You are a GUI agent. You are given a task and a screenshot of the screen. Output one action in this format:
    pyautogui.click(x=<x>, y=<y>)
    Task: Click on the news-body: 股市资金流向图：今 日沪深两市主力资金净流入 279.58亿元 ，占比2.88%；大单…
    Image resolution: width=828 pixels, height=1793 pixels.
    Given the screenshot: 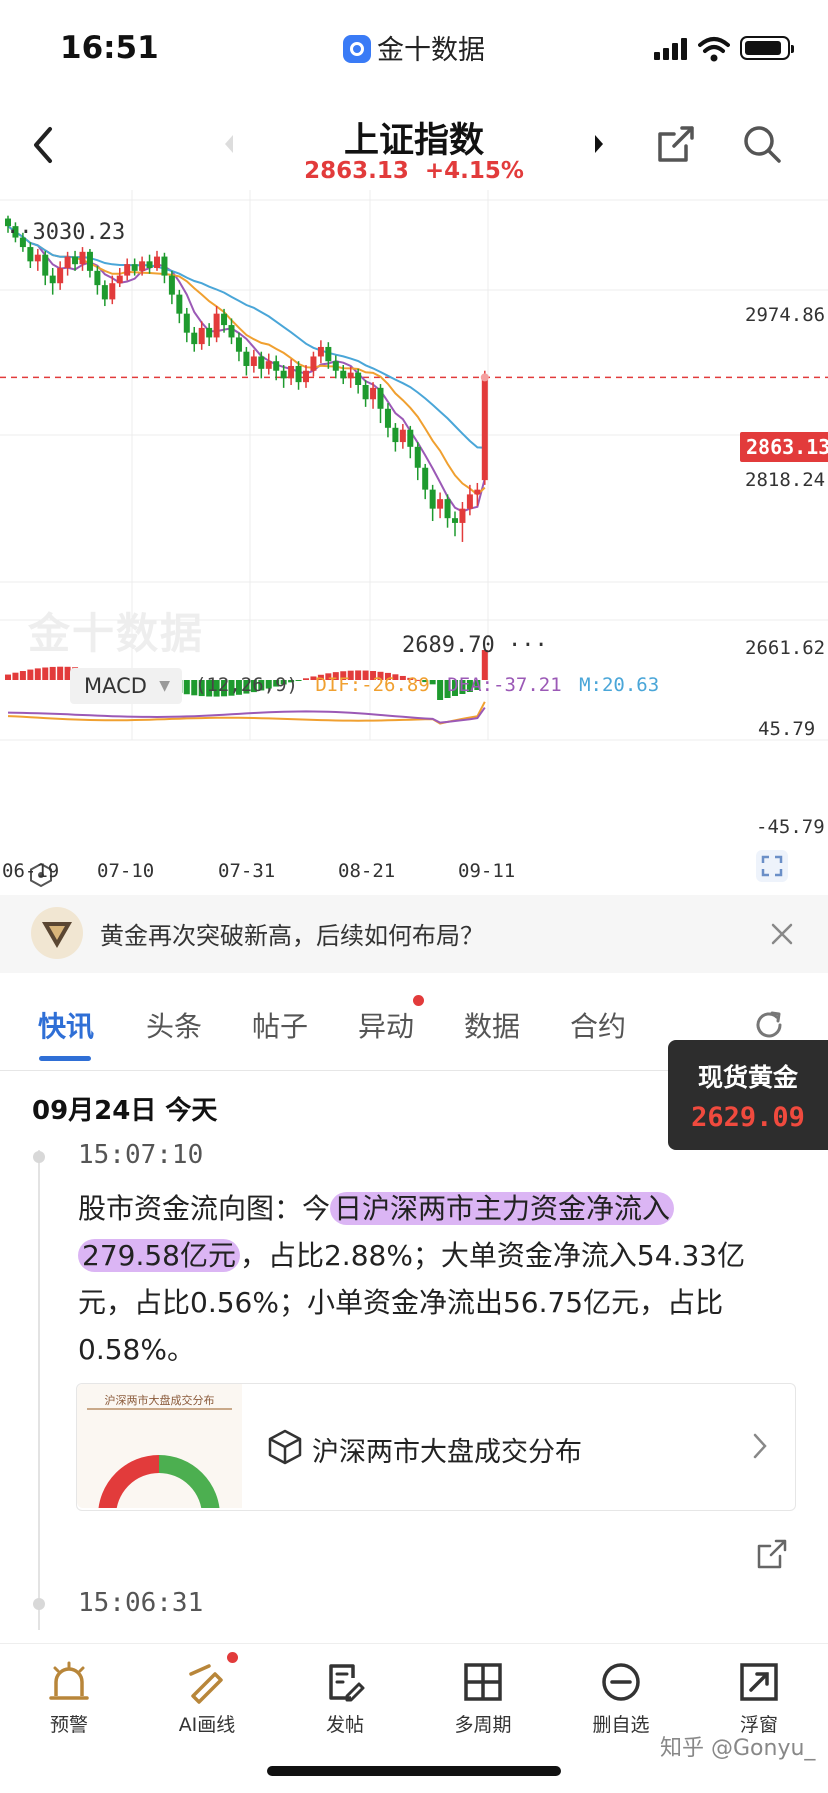 What is the action you would take?
    pyautogui.click(x=433, y=1279)
    